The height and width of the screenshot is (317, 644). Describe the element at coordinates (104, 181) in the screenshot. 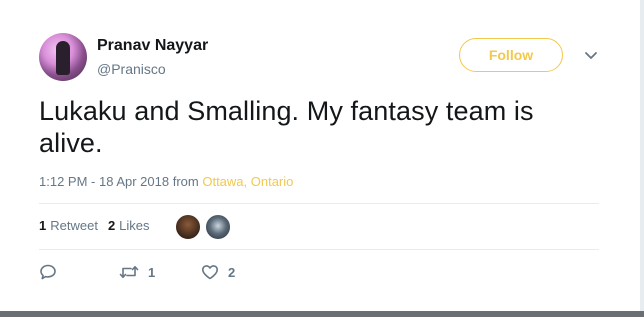

I see `tweet-timestamp: 1:12 PM - 18 Apr 2018` at that location.